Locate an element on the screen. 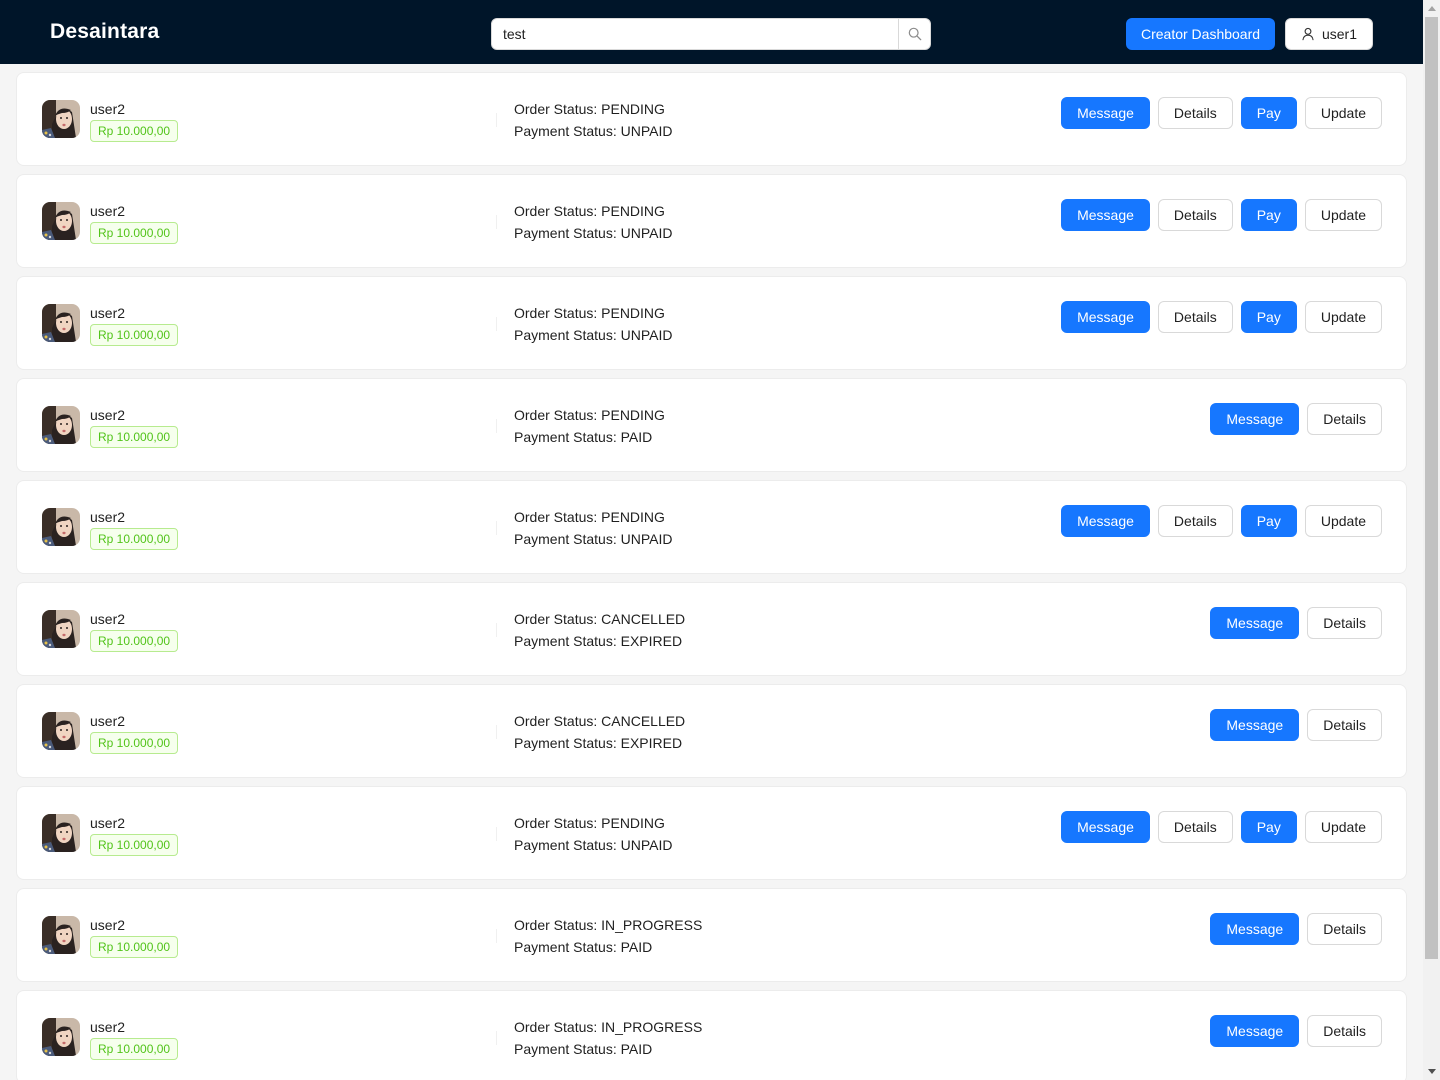  user-icon is located at coordinates (1308, 34).